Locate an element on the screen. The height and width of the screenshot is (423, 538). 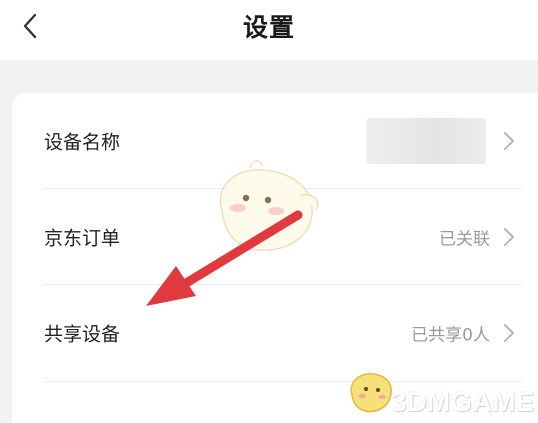
watermark-text: 3DMGAME is located at coordinates (463, 401).